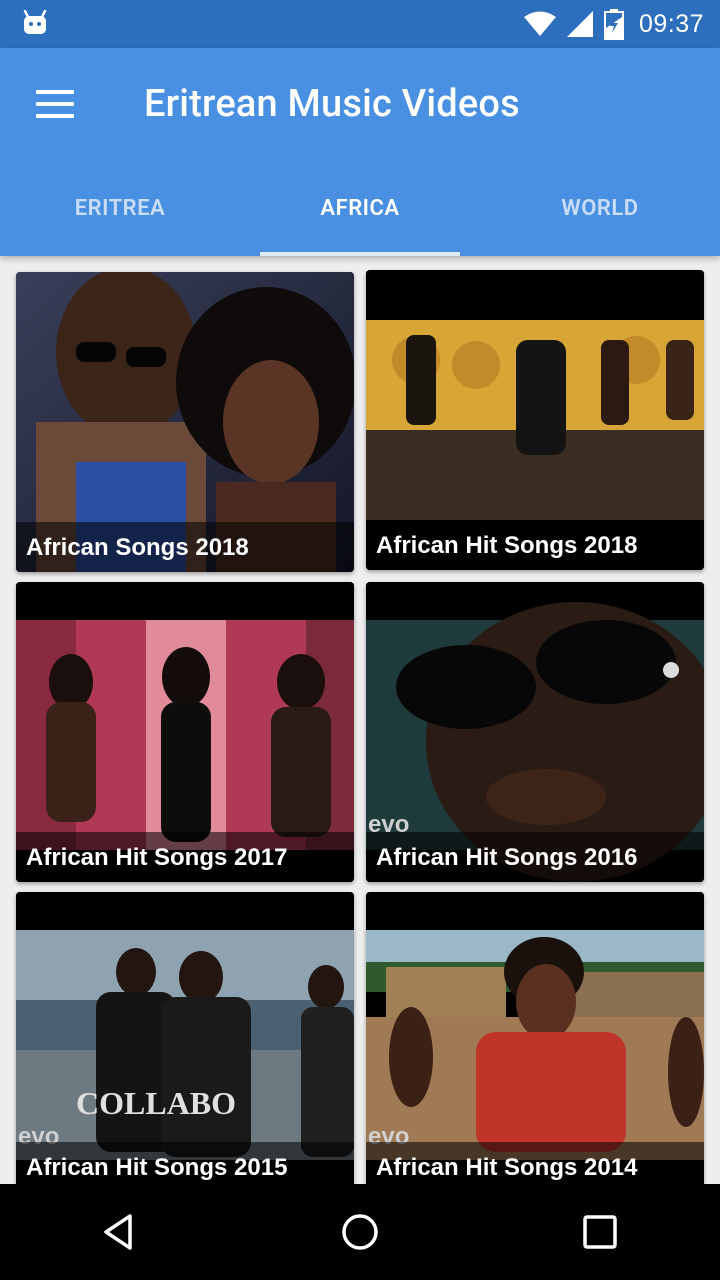  I want to click on video-card: evo African Hit Songs 2014, so click(535, 1038).